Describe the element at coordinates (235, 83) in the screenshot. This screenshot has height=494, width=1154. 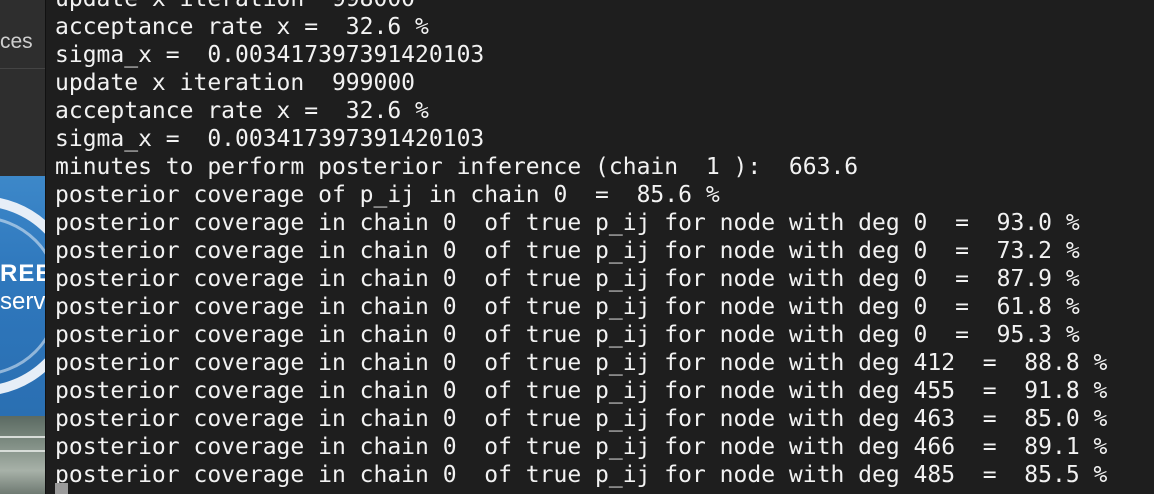
I see `terminal-line: update x iteration 999000` at that location.